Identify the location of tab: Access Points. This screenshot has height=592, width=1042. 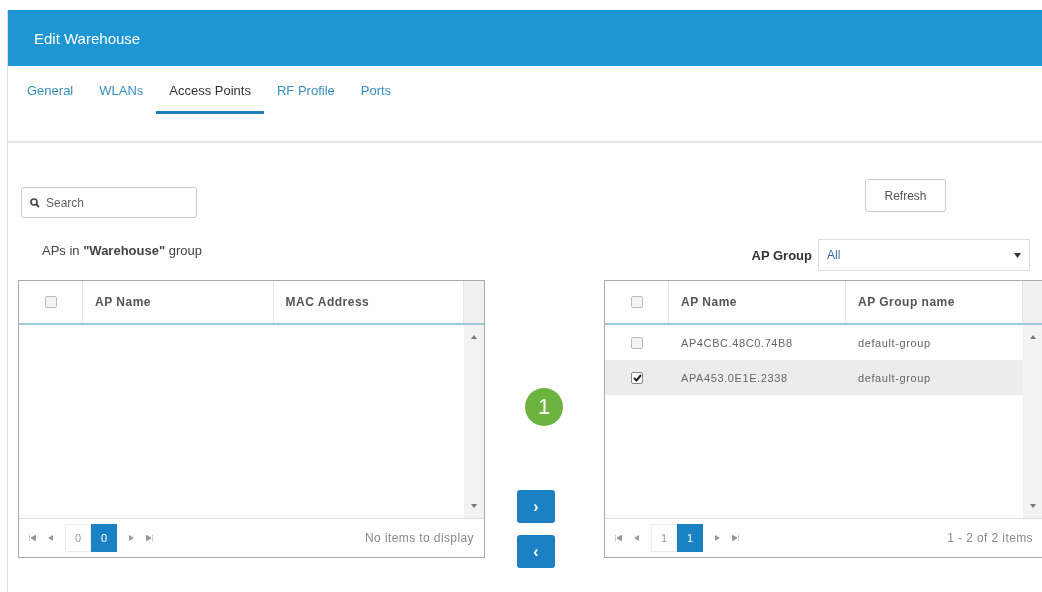
(210, 97).